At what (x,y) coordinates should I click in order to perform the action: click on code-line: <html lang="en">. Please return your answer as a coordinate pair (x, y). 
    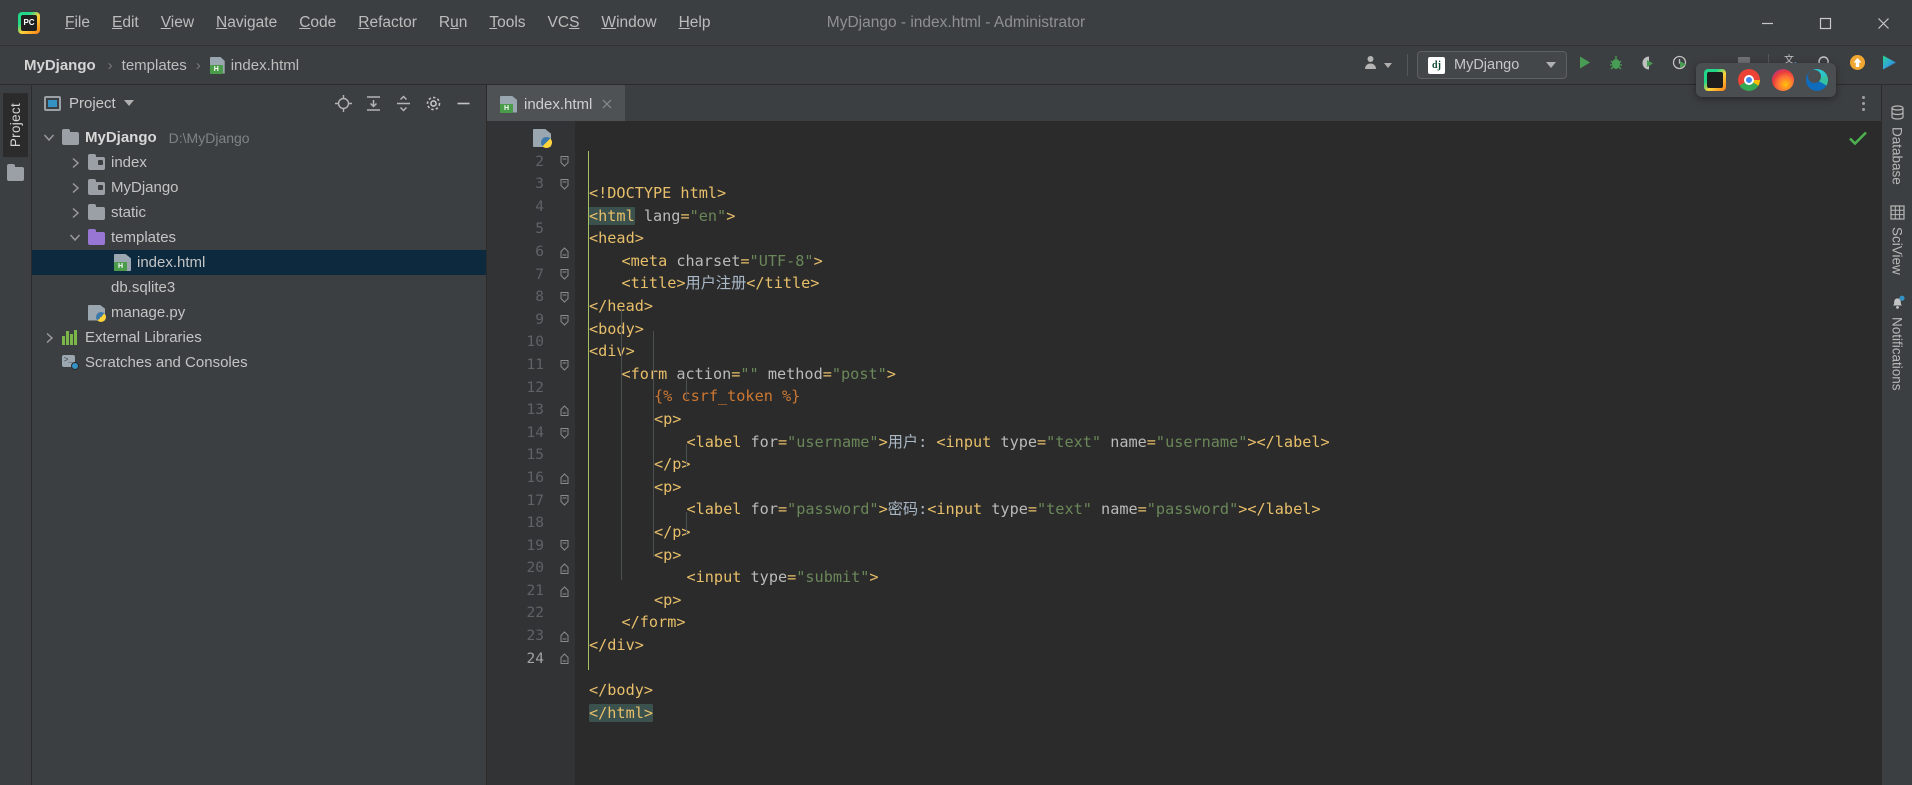
    Looking at the image, I should click on (1228, 216).